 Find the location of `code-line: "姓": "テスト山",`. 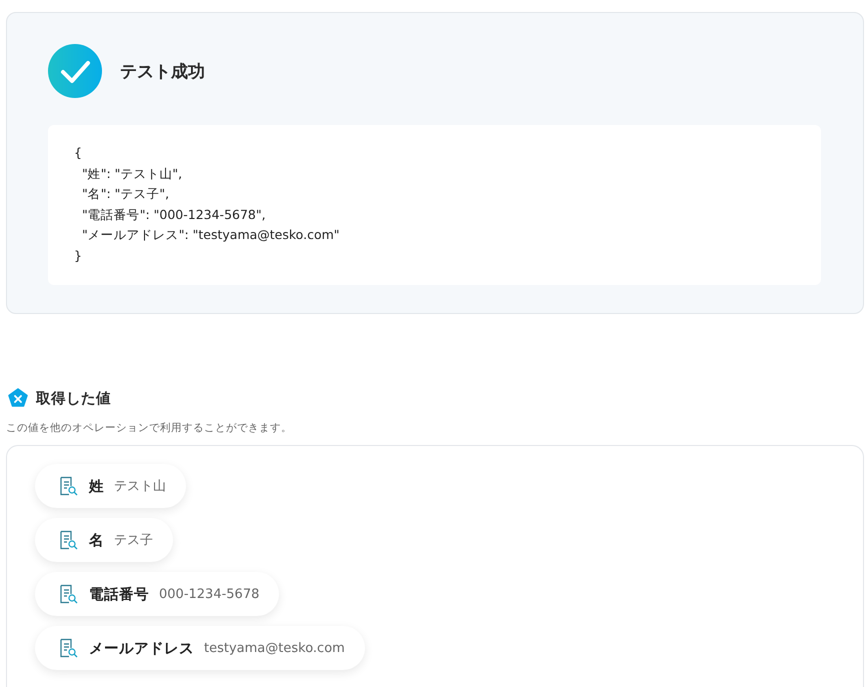

code-line: "姓": "テスト山", is located at coordinates (132, 173).